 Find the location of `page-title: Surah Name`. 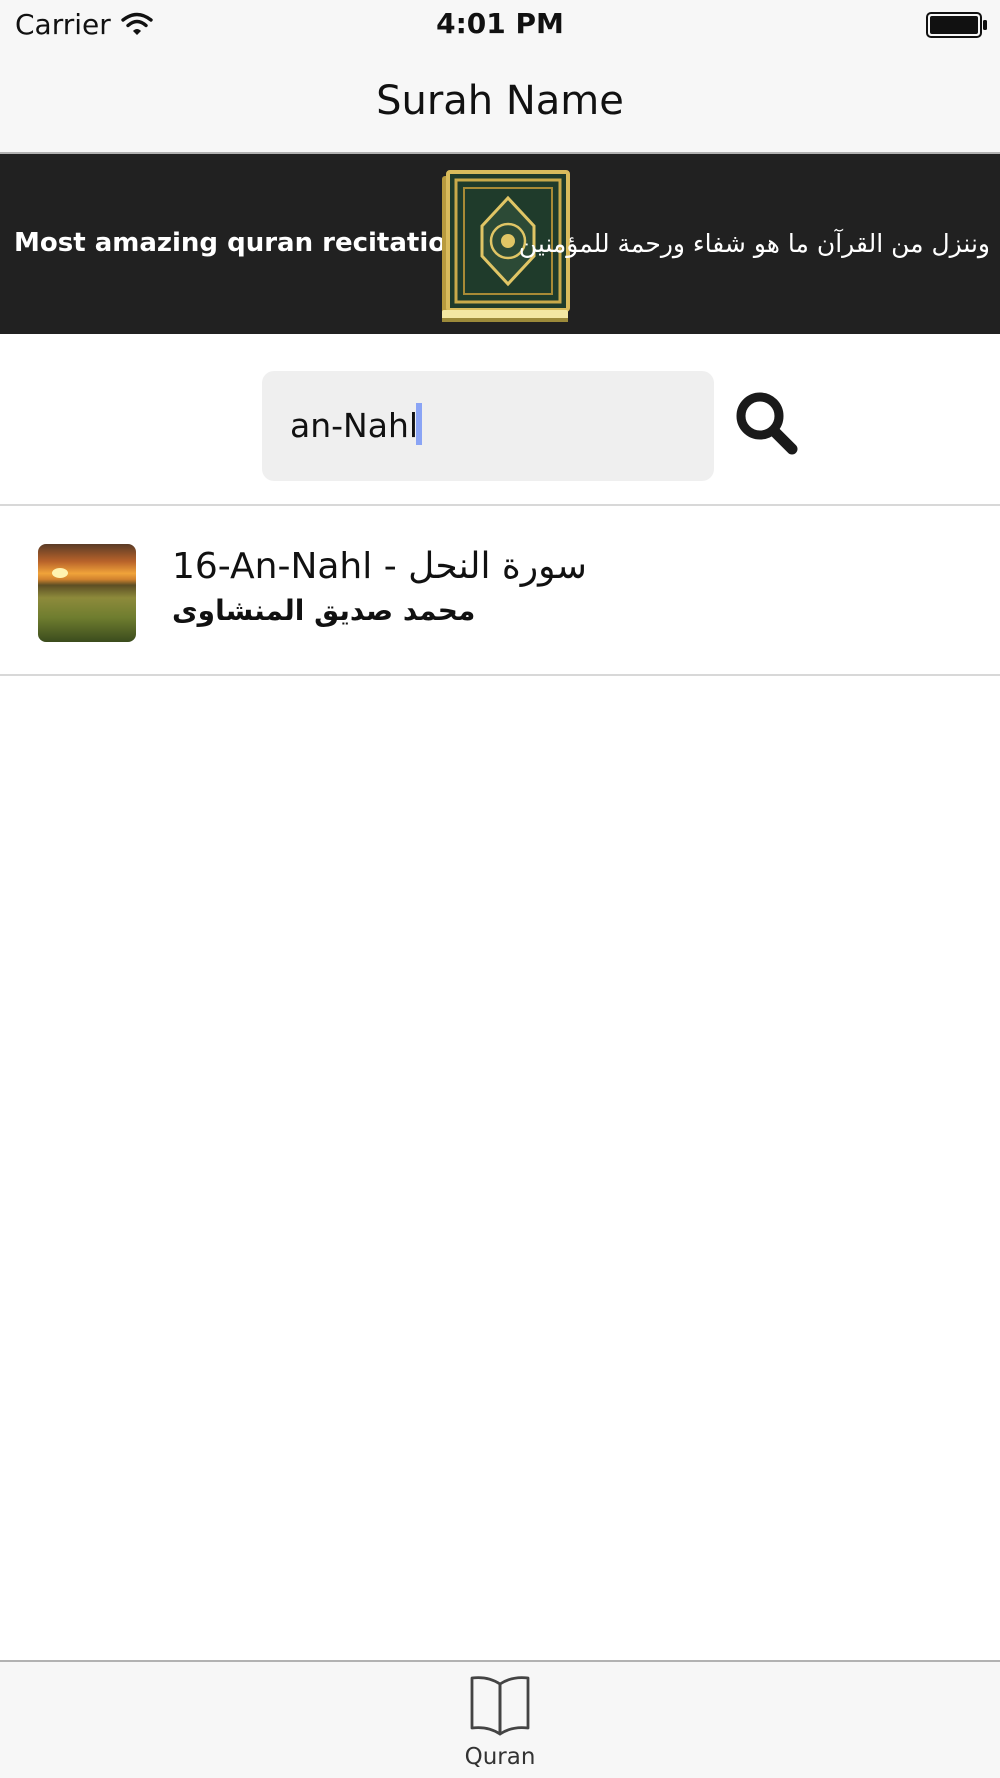

page-title: Surah Name is located at coordinates (500, 101).